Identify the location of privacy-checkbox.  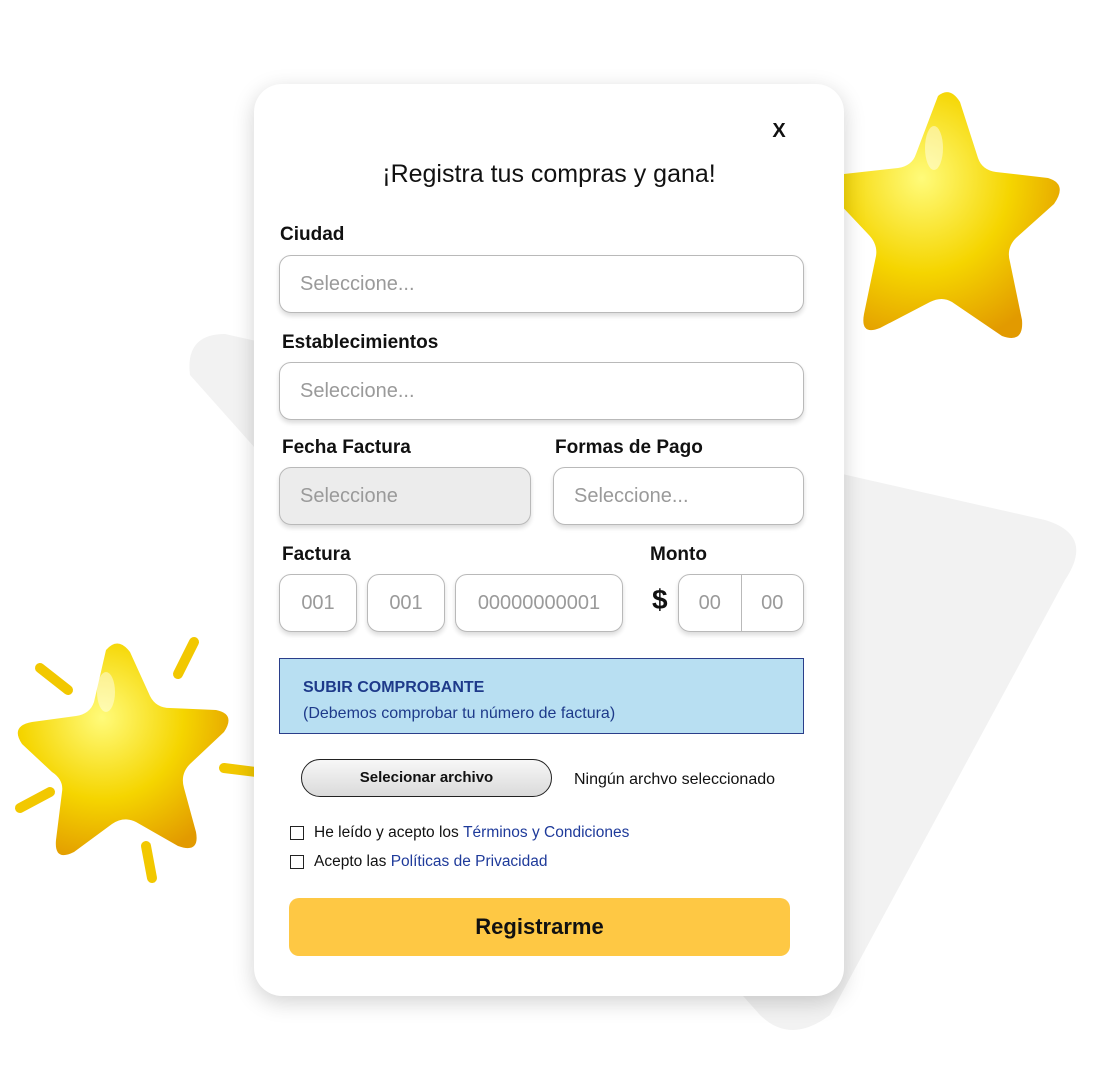
(297, 862).